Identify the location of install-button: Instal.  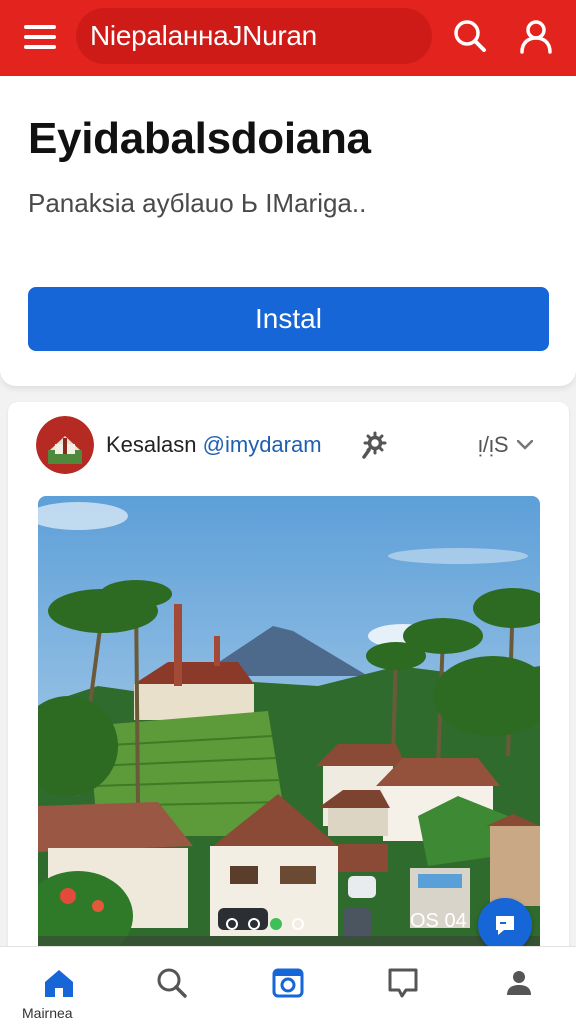
(288, 319).